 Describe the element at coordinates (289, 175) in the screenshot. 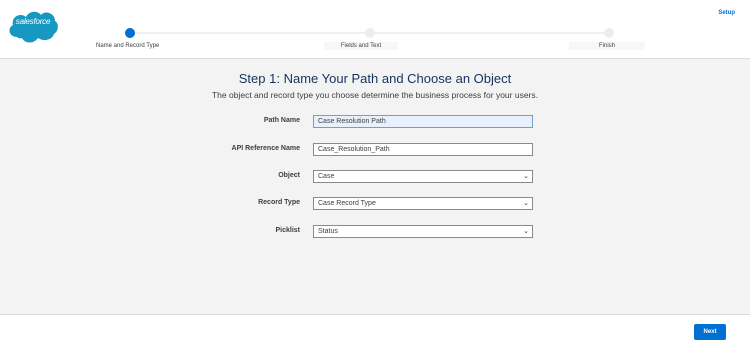

I see `object-label: Object` at that location.